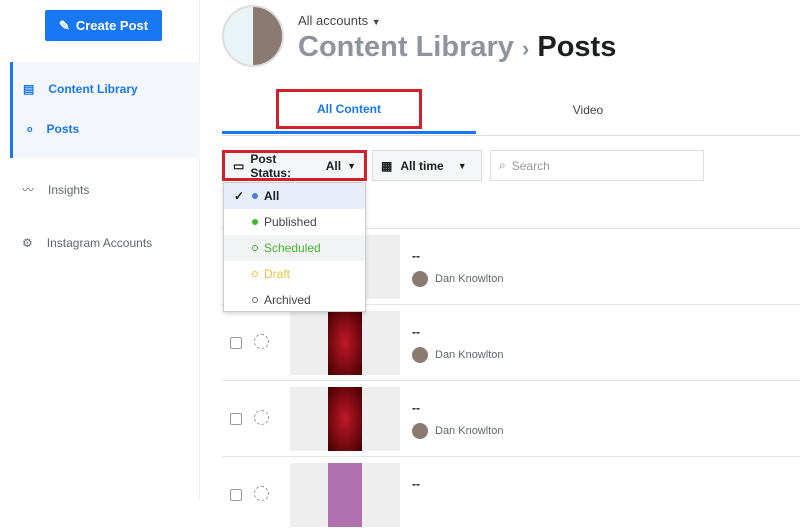 This screenshot has height=532, width=800. Describe the element at coordinates (427, 165) in the screenshot. I see `time-filter: ▦ All time ▼` at that location.